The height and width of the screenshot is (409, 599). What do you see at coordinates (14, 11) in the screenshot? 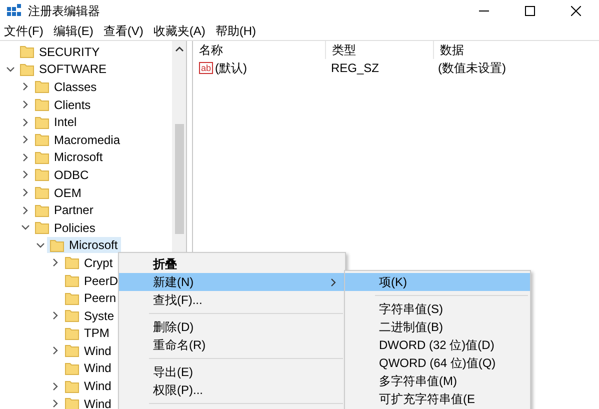
I see `registry-icon` at bounding box center [14, 11].